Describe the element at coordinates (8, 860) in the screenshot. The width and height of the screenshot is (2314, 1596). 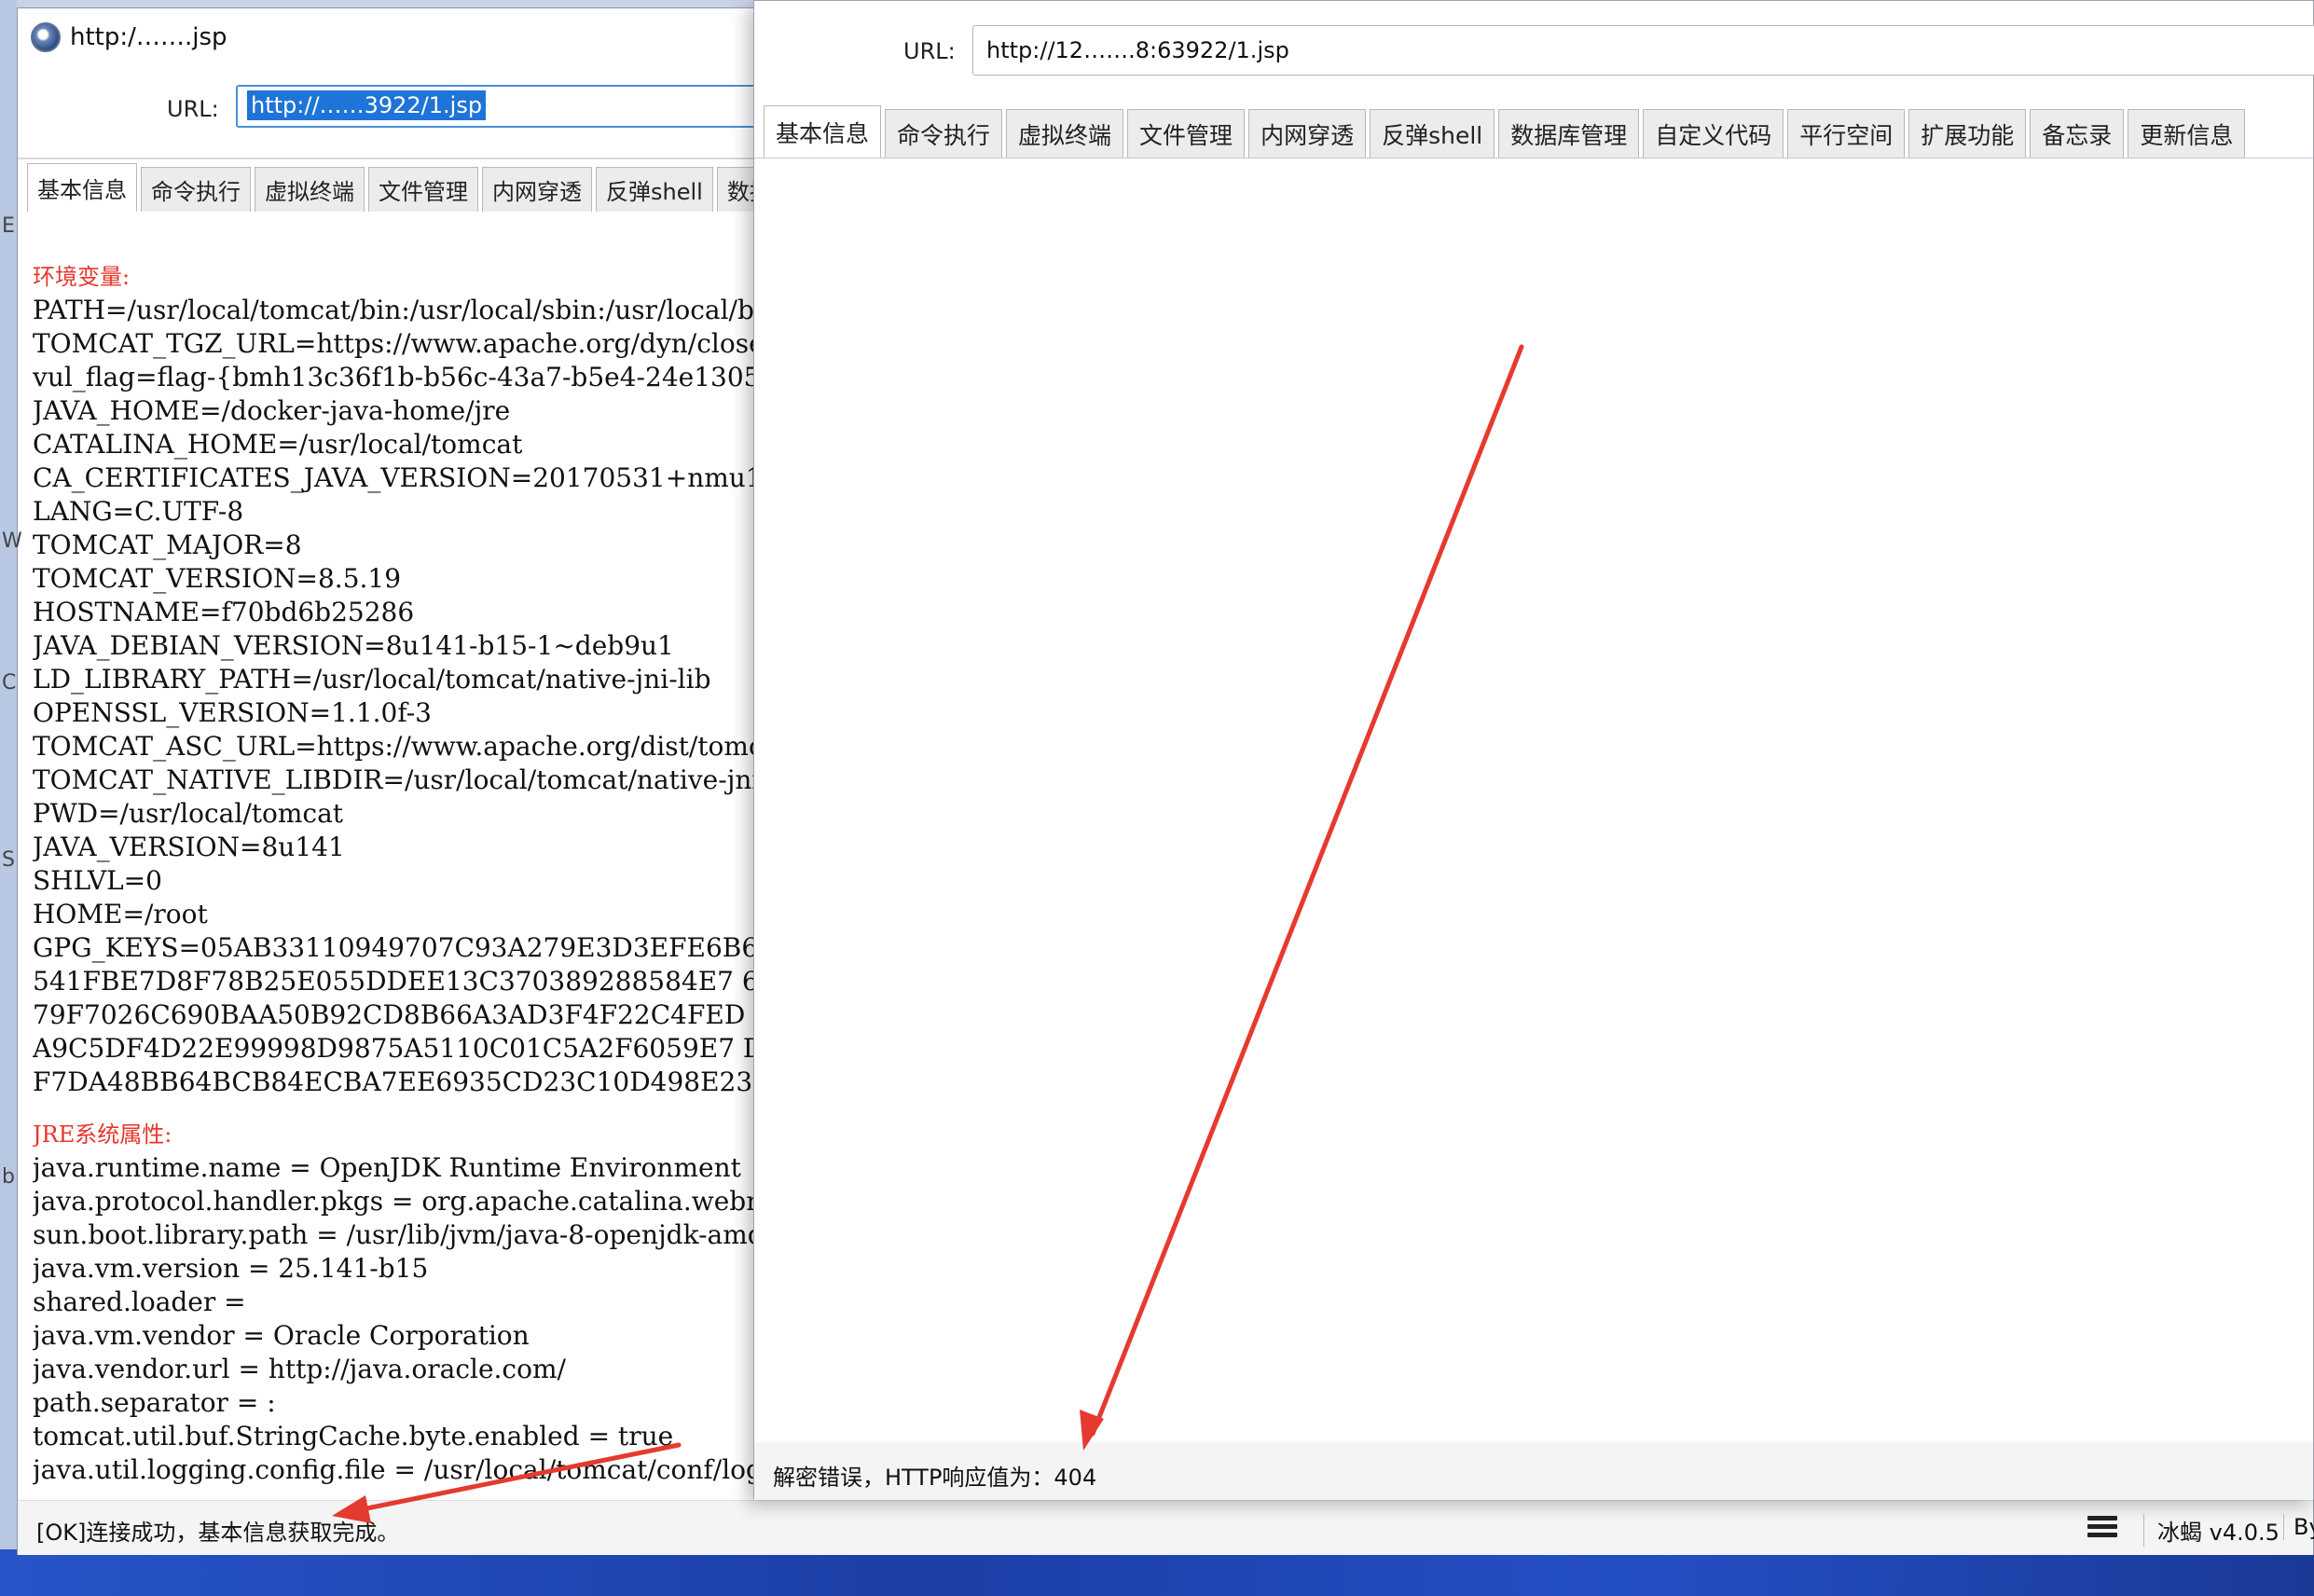
I see `left-edge-mark: S` at that location.